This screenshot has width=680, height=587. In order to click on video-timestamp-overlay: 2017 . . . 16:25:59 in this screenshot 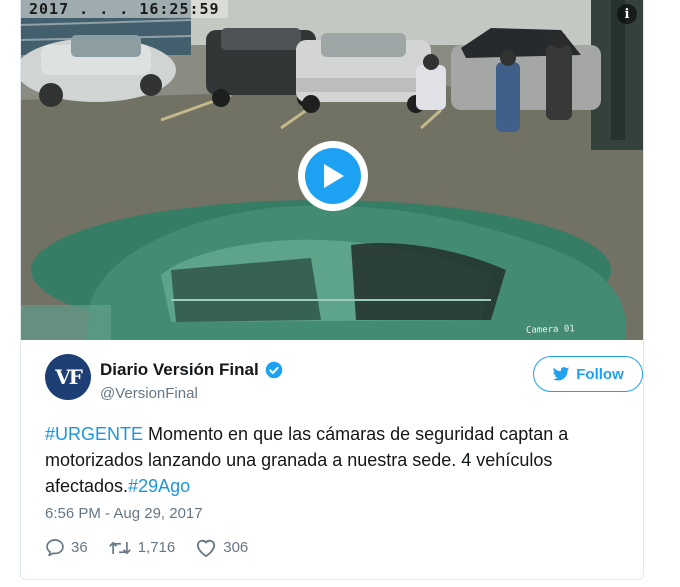, I will do `click(124, 9)`.